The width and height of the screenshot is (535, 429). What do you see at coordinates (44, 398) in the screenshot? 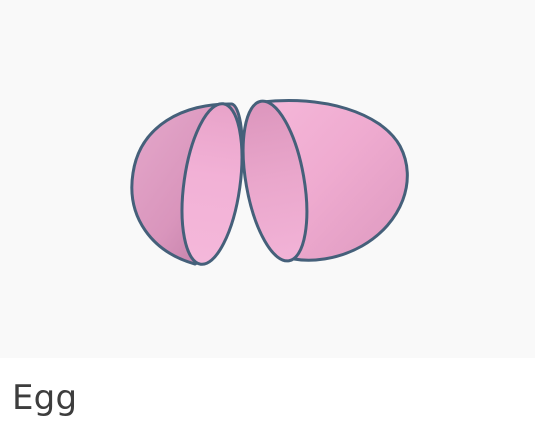
I see `design-title: Egg` at bounding box center [44, 398].